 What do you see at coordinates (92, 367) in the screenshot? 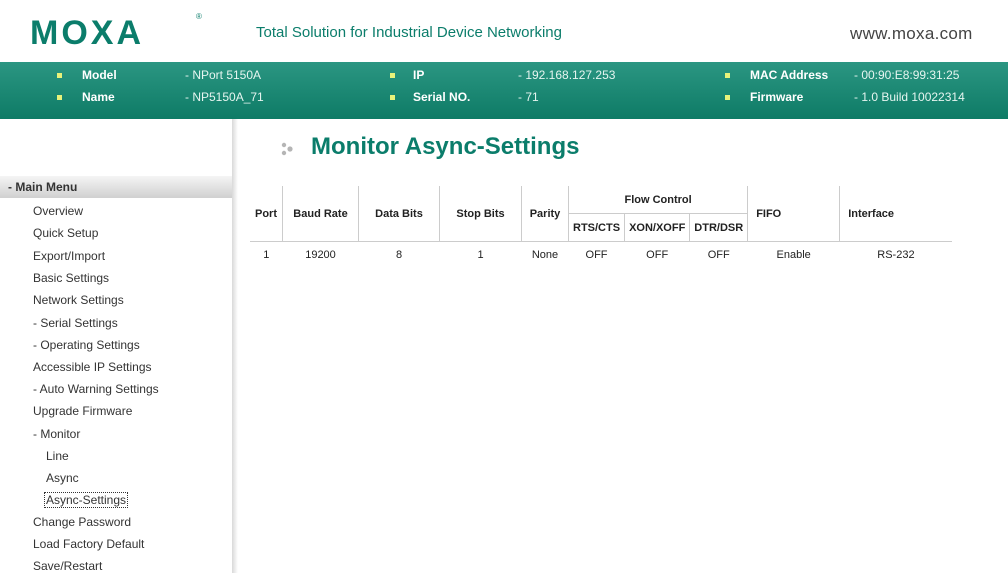
I see `menu-item-accessible-ip-settings: Accessible IP Settings` at bounding box center [92, 367].